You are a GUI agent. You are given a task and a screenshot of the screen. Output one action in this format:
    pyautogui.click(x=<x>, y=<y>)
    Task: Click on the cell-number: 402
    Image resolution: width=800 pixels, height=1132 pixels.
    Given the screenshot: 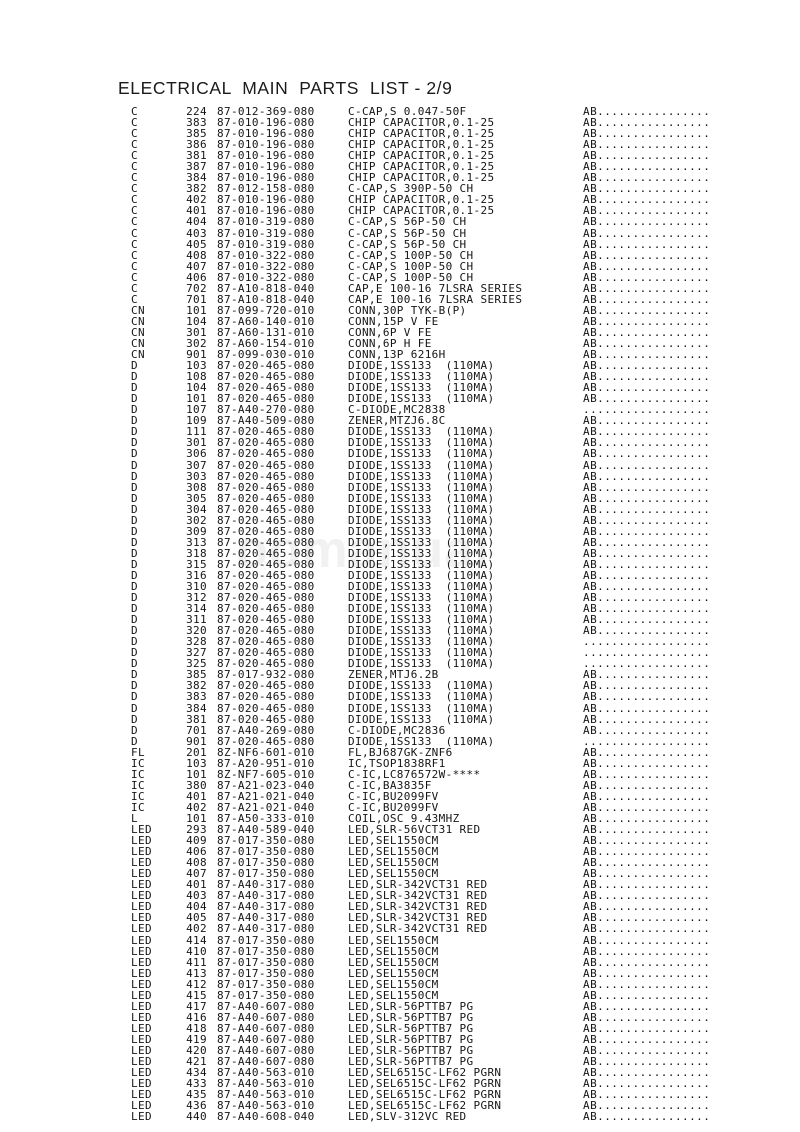 What is the action you would take?
    pyautogui.click(x=196, y=929)
    